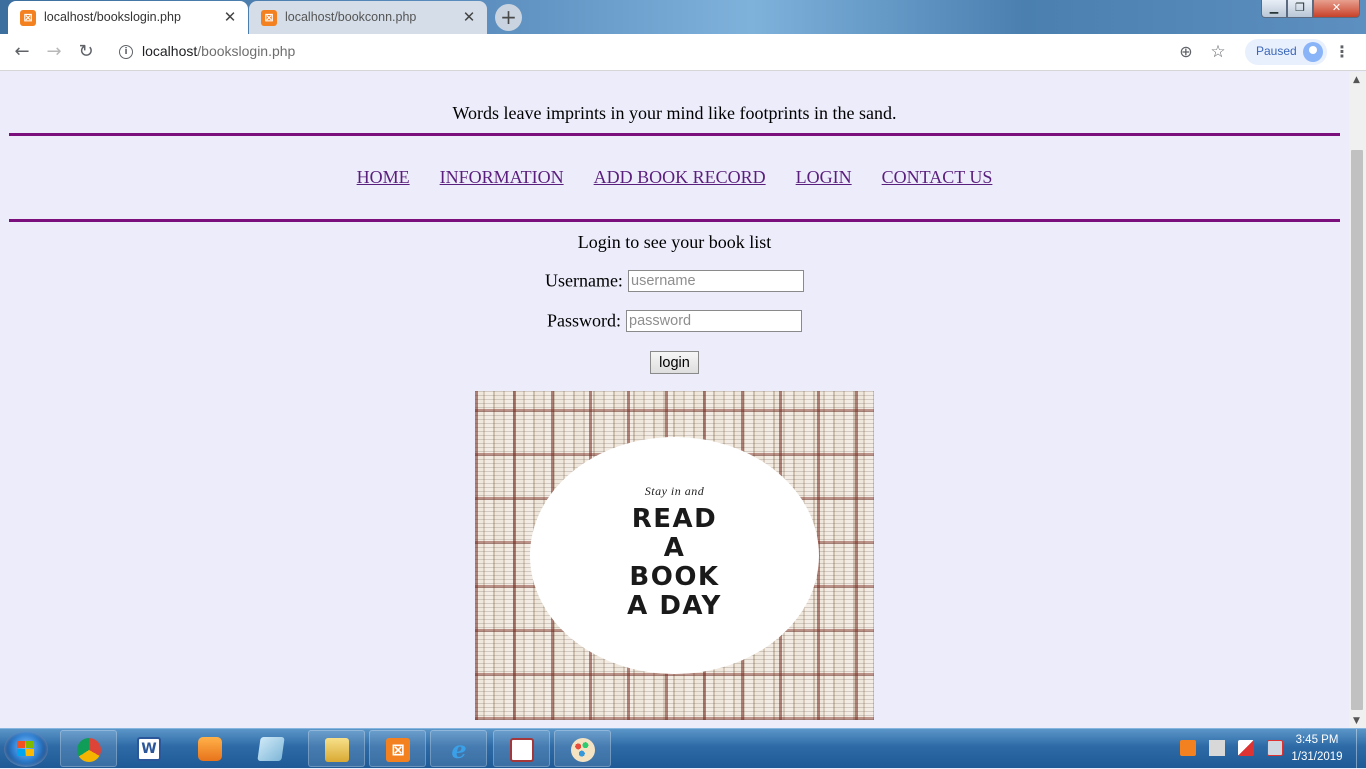  I want to click on nav-home-link: HOME, so click(383, 177).